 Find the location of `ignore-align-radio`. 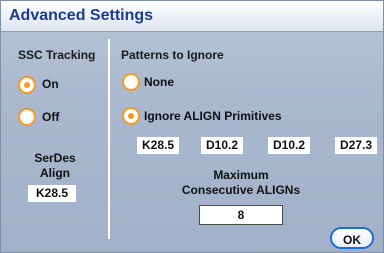

ignore-align-radio is located at coordinates (131, 116).